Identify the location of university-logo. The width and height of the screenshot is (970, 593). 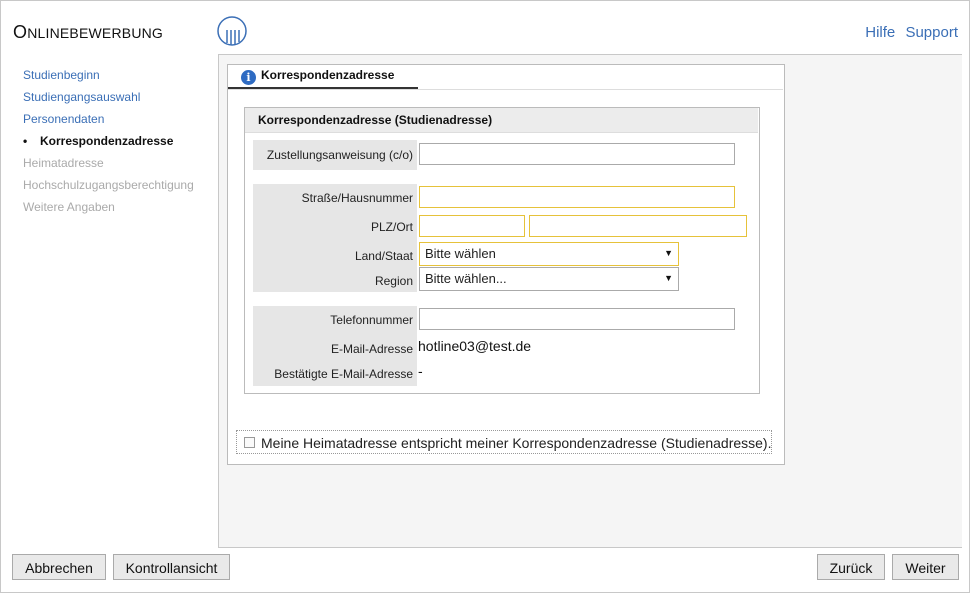
(232, 31).